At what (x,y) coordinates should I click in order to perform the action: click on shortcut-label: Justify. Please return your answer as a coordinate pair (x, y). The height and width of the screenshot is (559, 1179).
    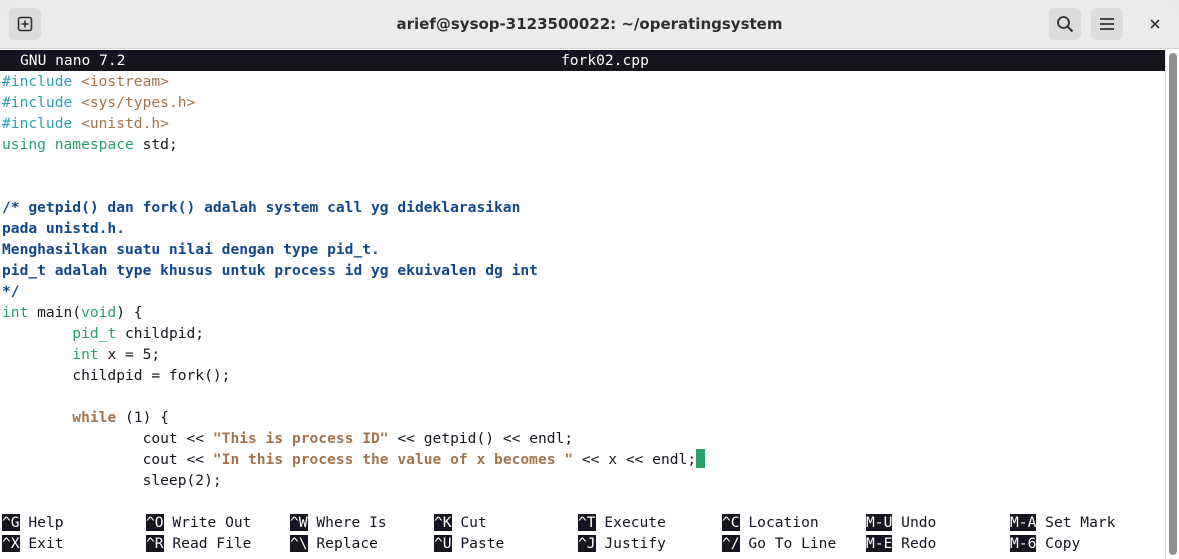
    Looking at the image, I should click on (635, 543).